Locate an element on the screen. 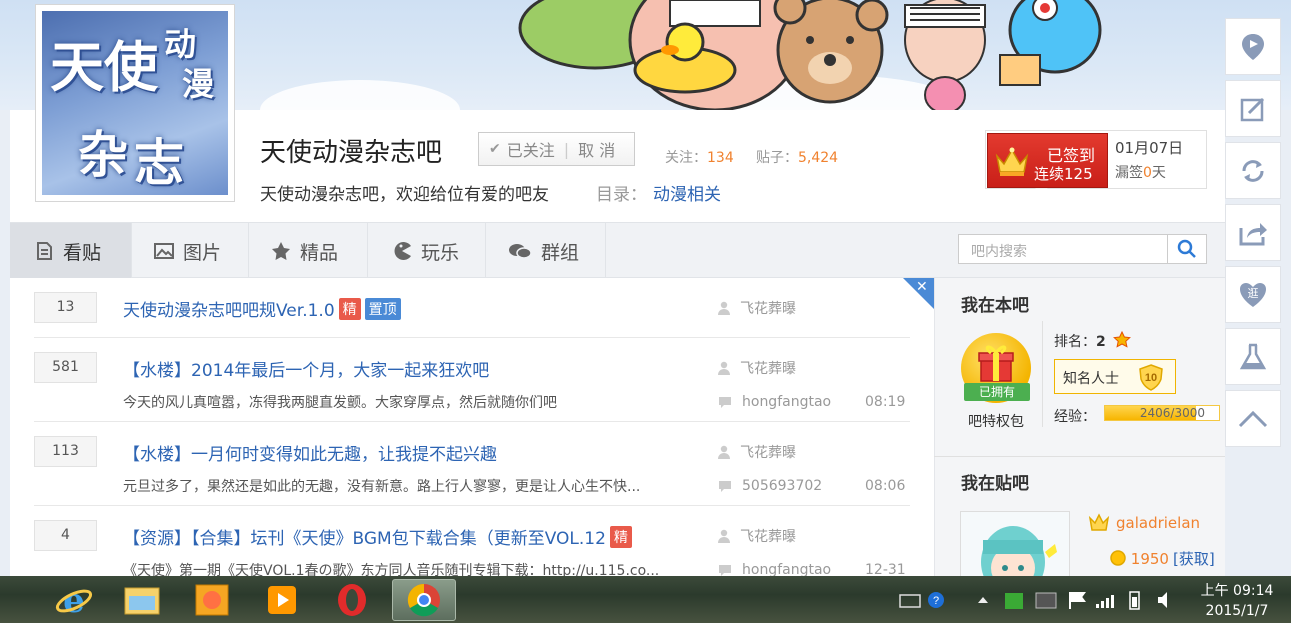 The width and height of the screenshot is (1291, 623). logo-text: 天使 is located at coordinates (104, 67).